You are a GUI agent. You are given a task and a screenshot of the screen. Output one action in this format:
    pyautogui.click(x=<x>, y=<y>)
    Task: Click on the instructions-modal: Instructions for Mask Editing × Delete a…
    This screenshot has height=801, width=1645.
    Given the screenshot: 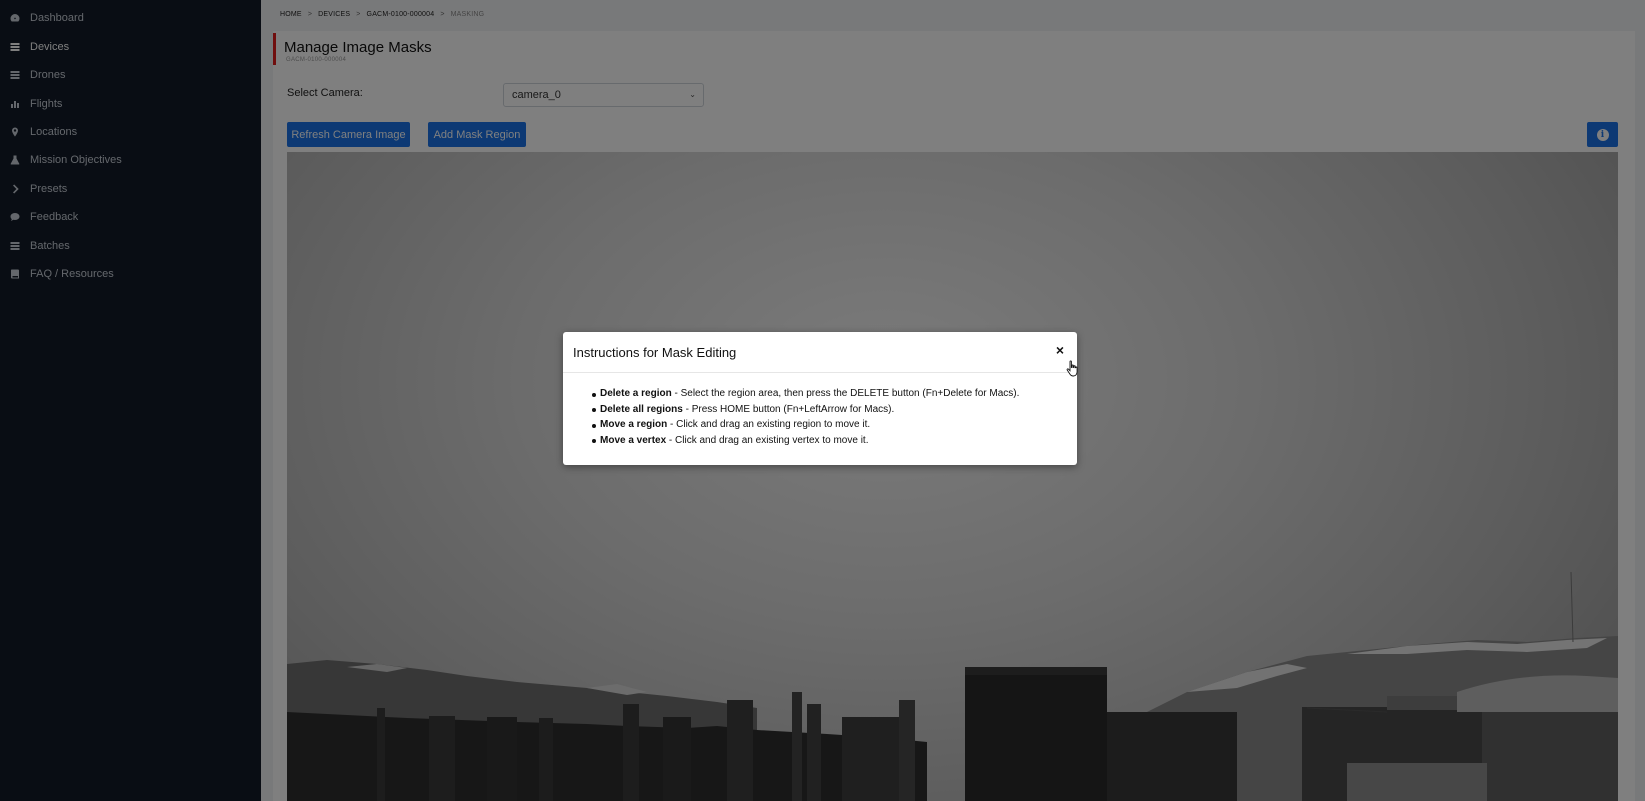 What is the action you would take?
    pyautogui.click(x=820, y=398)
    